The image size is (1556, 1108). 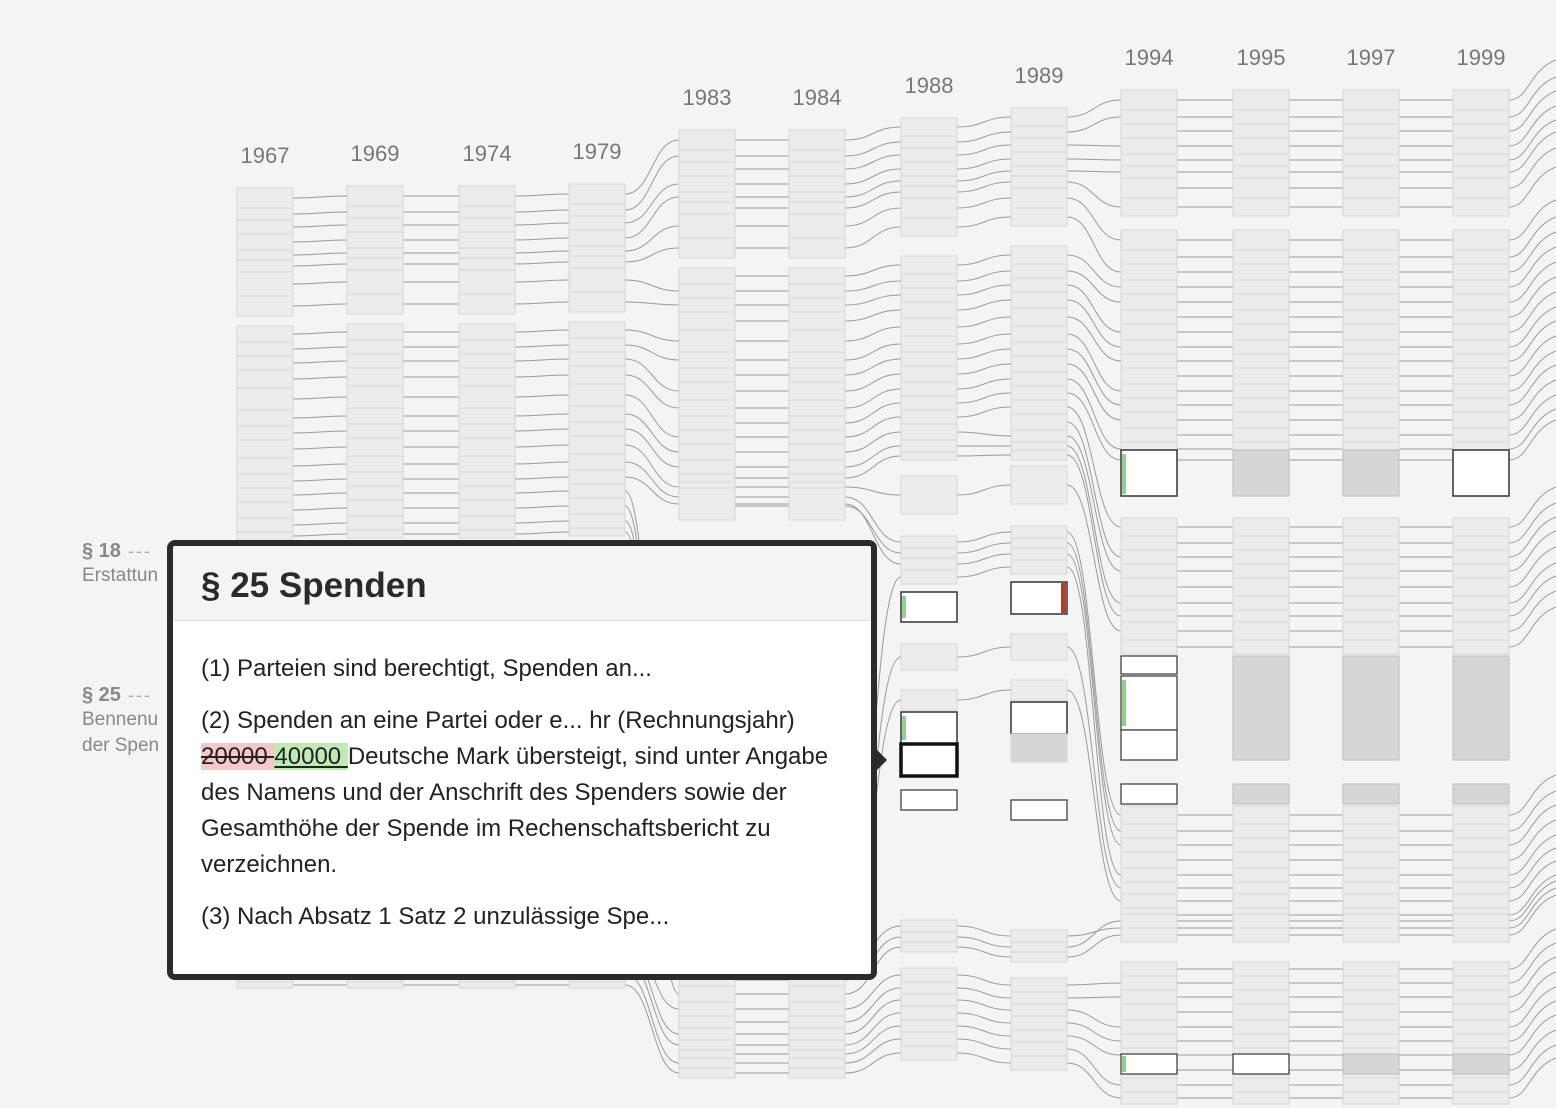 I want to click on year-label-1997: 1997, so click(x=1371, y=57).